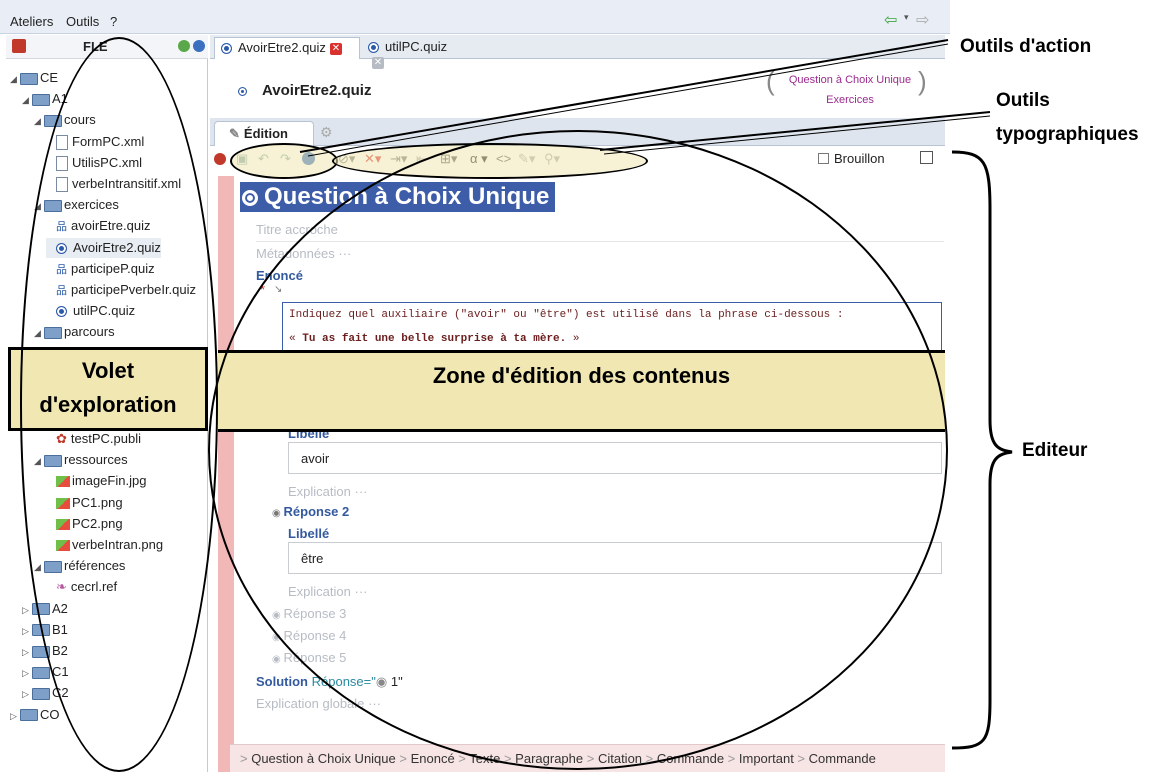  What do you see at coordinates (1067, 134) in the screenshot?
I see `outils-typo-callout-2: typographiques` at bounding box center [1067, 134].